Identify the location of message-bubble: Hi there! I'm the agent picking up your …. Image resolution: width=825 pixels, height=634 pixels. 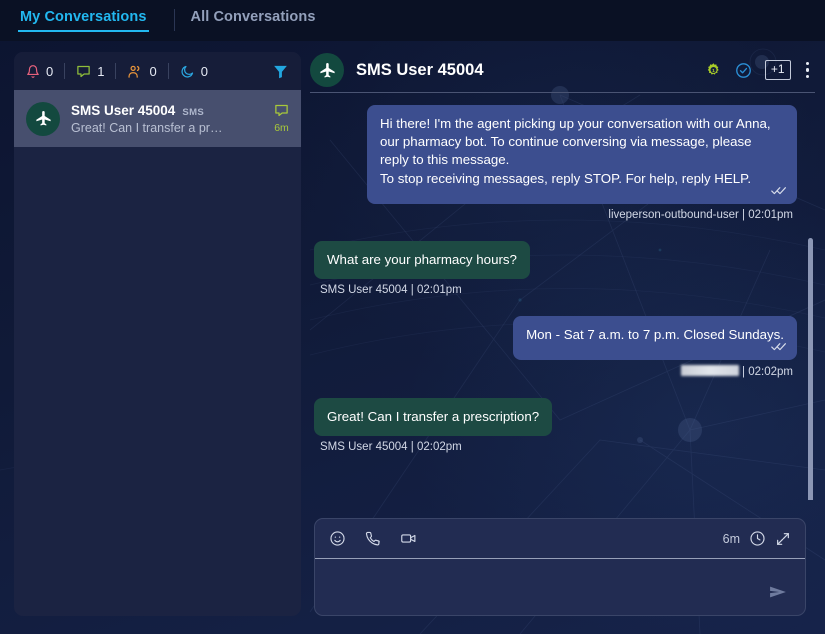
(582, 154).